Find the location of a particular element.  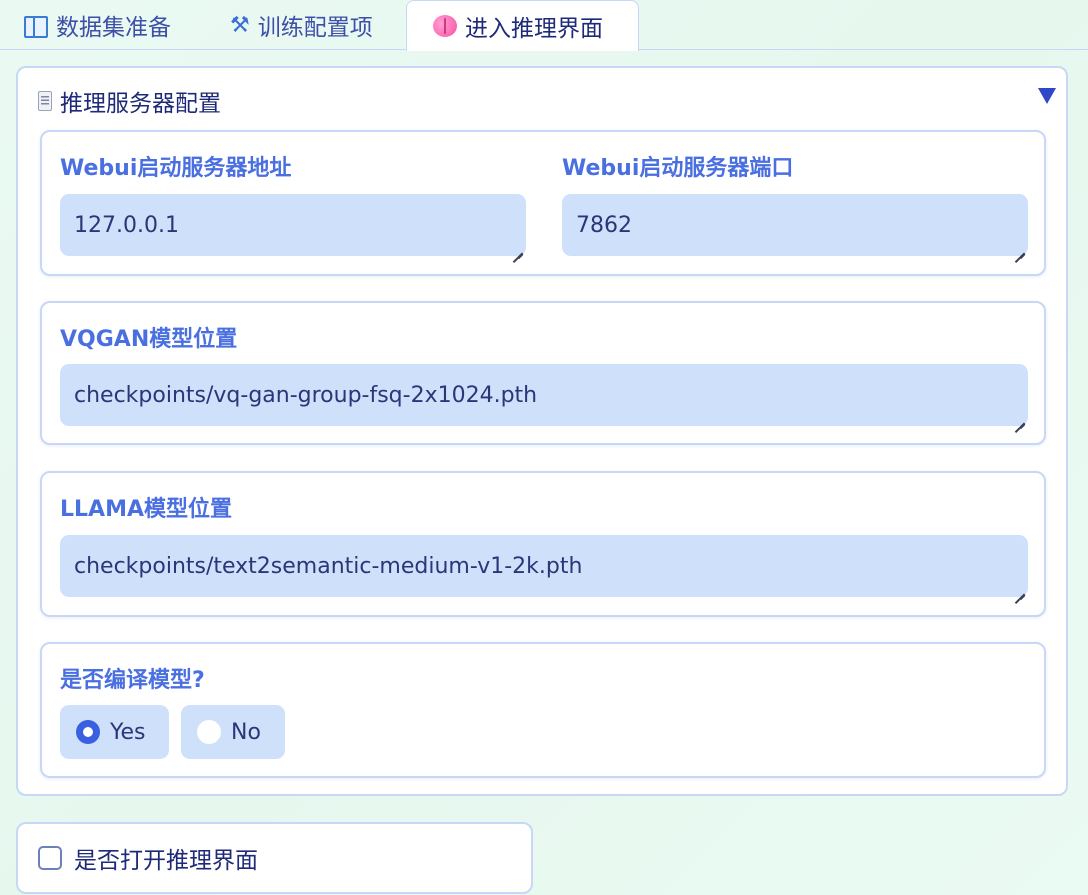

tab-inference: 进入推理界面 is located at coordinates (522, 25).